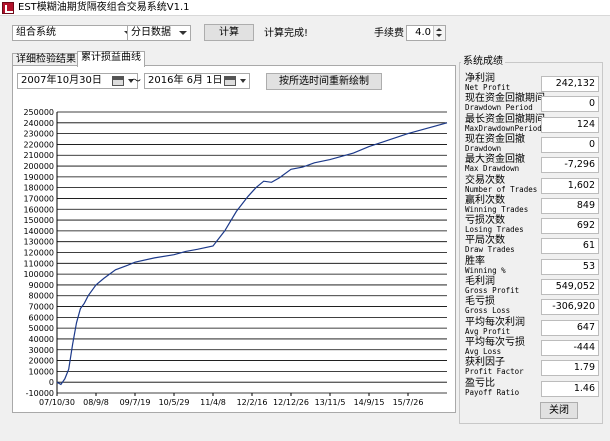  Describe the element at coordinates (104, 7) in the screenshot. I see `window-title: EST模糊油期货隔夜组合交易系统V1.1` at that location.